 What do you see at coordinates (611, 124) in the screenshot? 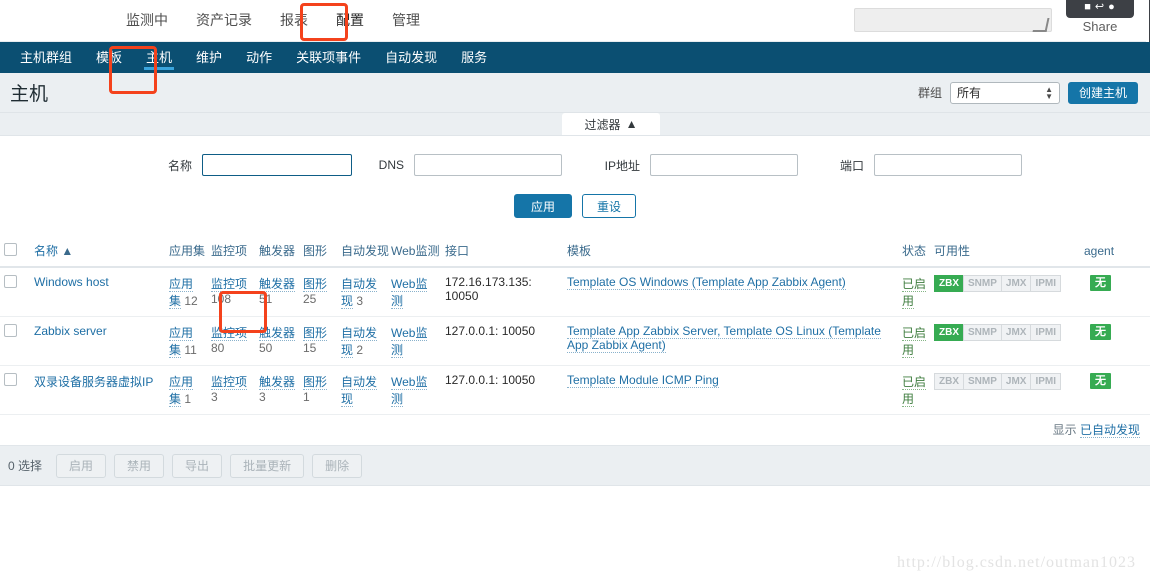
I see `filter-toggle-tab: 过滤器 ▲` at bounding box center [611, 124].